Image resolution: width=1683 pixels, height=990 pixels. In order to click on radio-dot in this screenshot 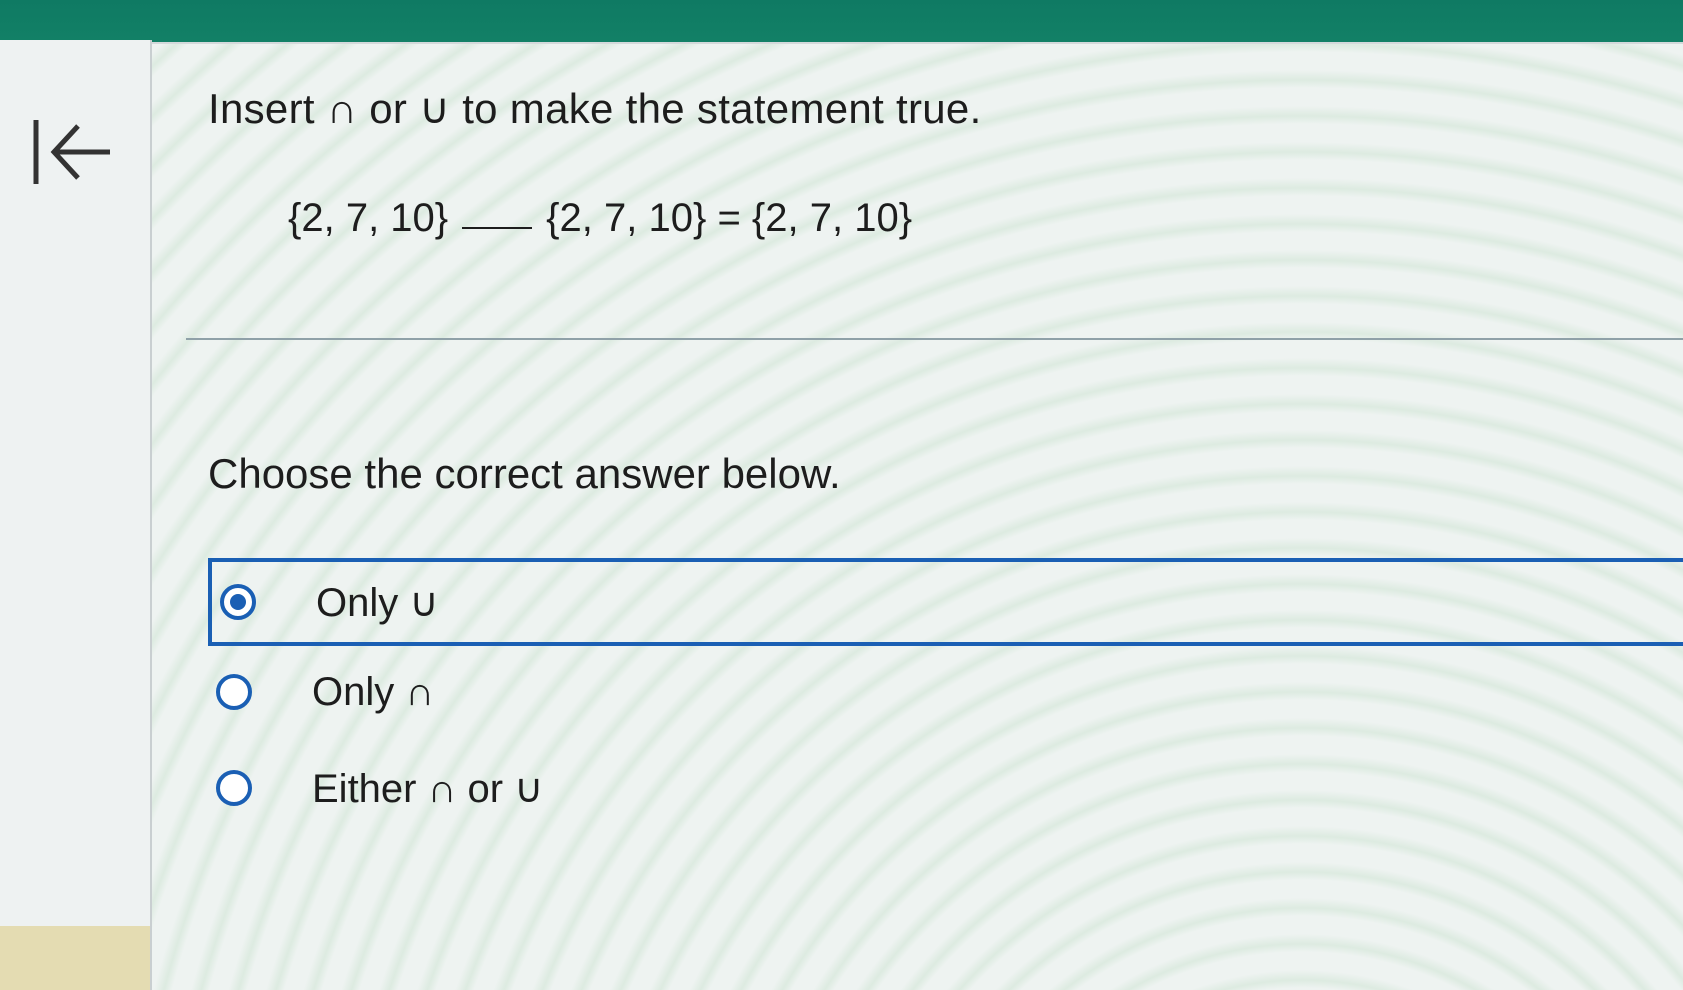, I will do `click(238, 602)`.